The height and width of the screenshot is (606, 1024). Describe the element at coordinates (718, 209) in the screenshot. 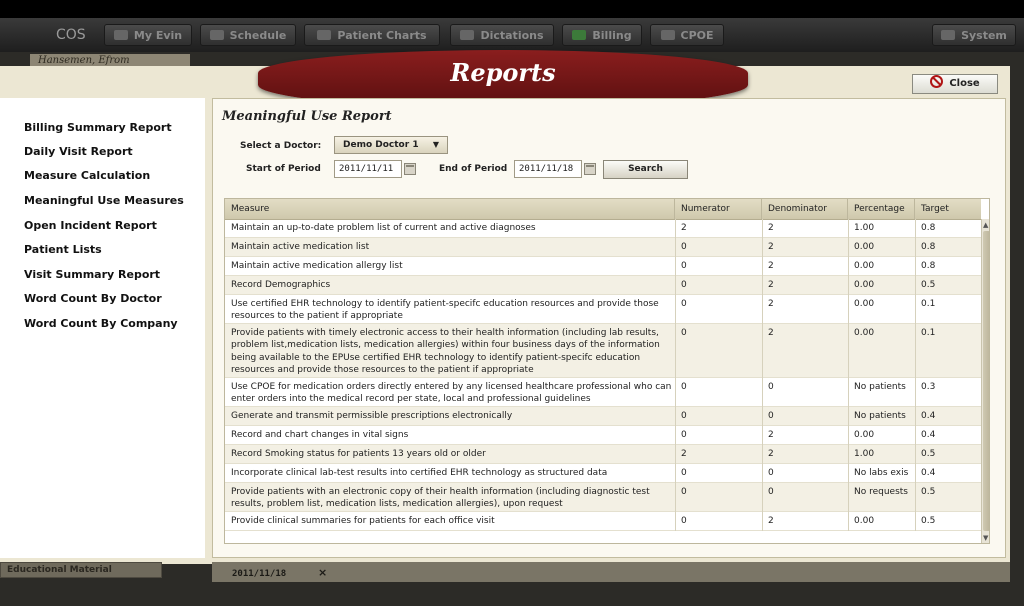

I see `col-numerator: Numerator` at that location.